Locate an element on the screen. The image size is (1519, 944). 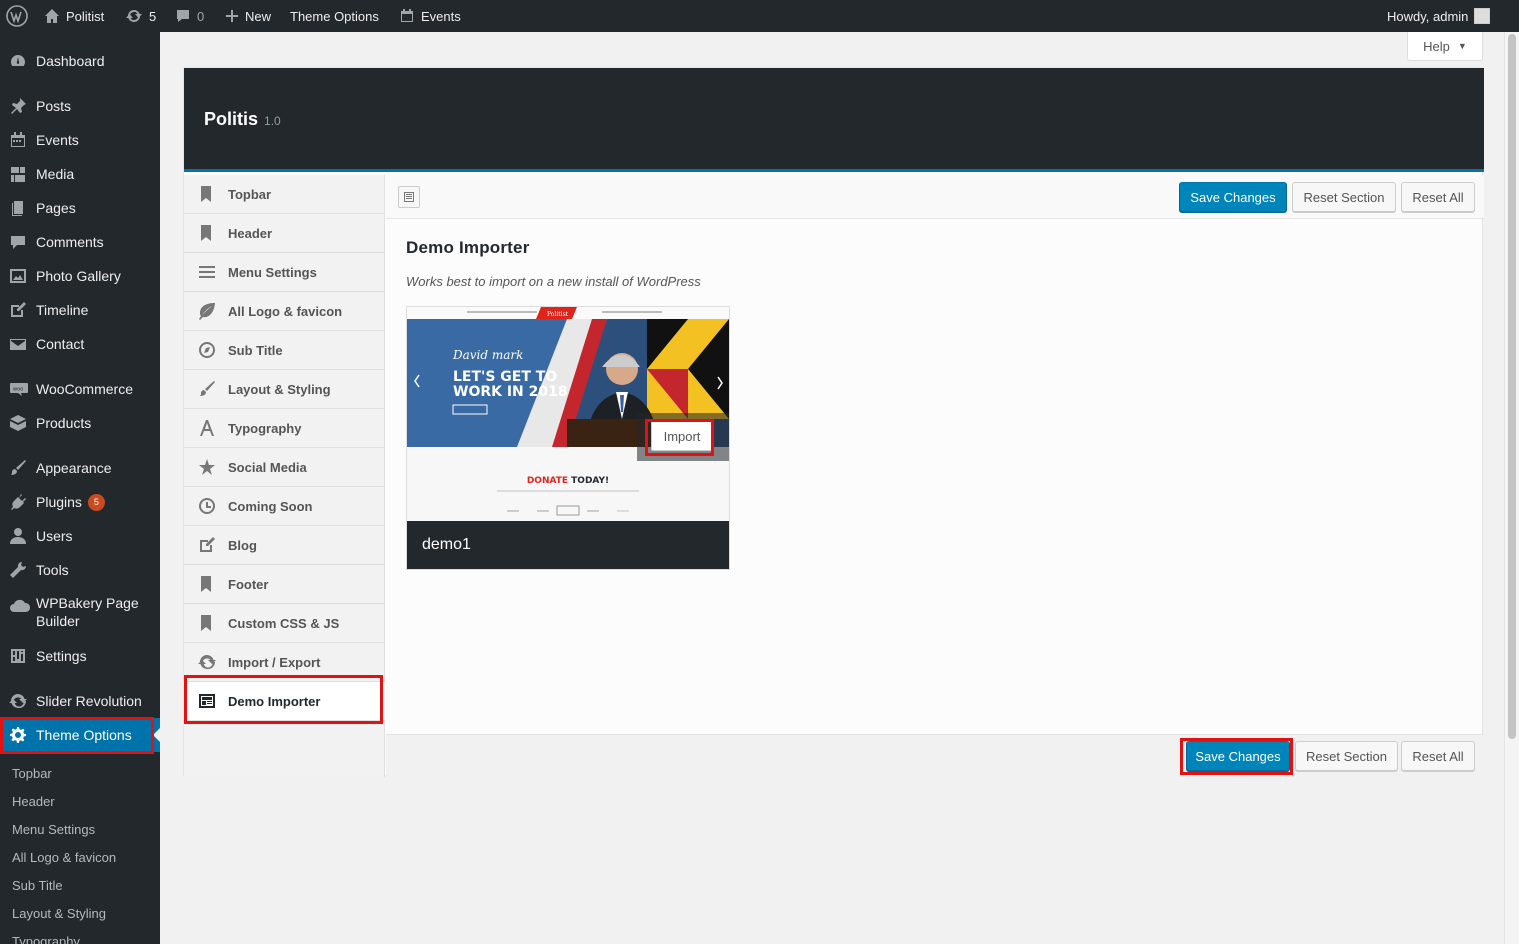
menu-tools: Tools is located at coordinates (80, 570).